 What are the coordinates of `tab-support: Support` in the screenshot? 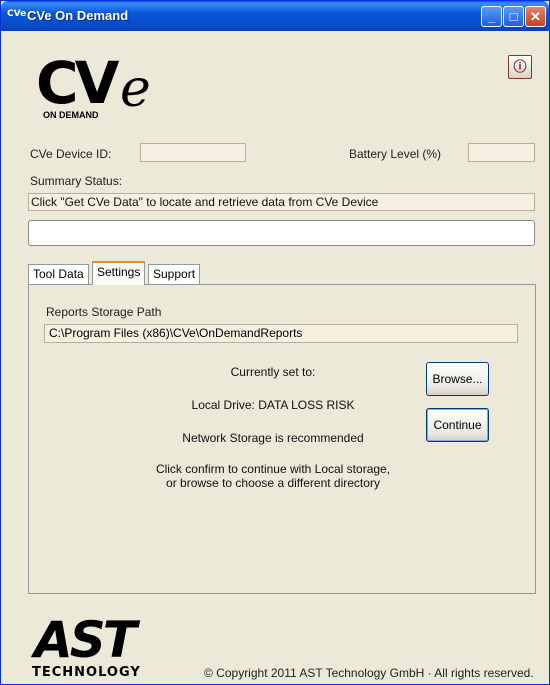 It's located at (174, 274).